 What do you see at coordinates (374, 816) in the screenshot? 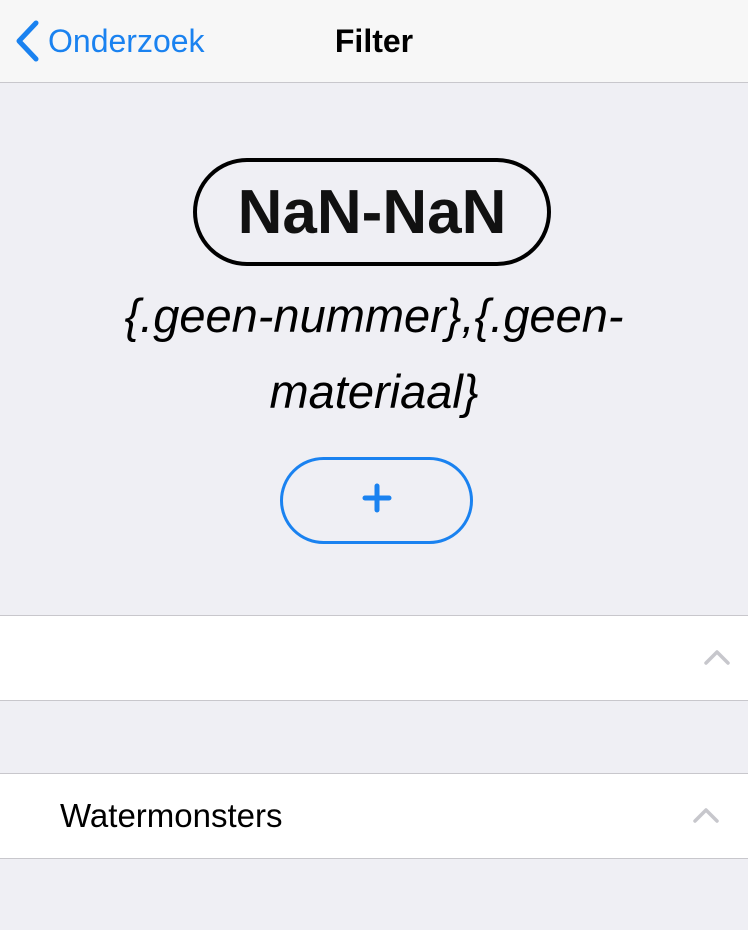
I see `section-watermonsters: Watermonsters` at bounding box center [374, 816].